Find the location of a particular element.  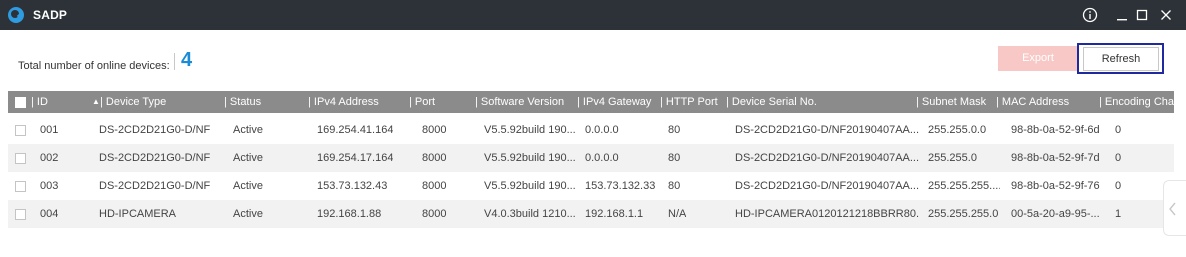

column-header: | Subnet Mask is located at coordinates (951, 102).